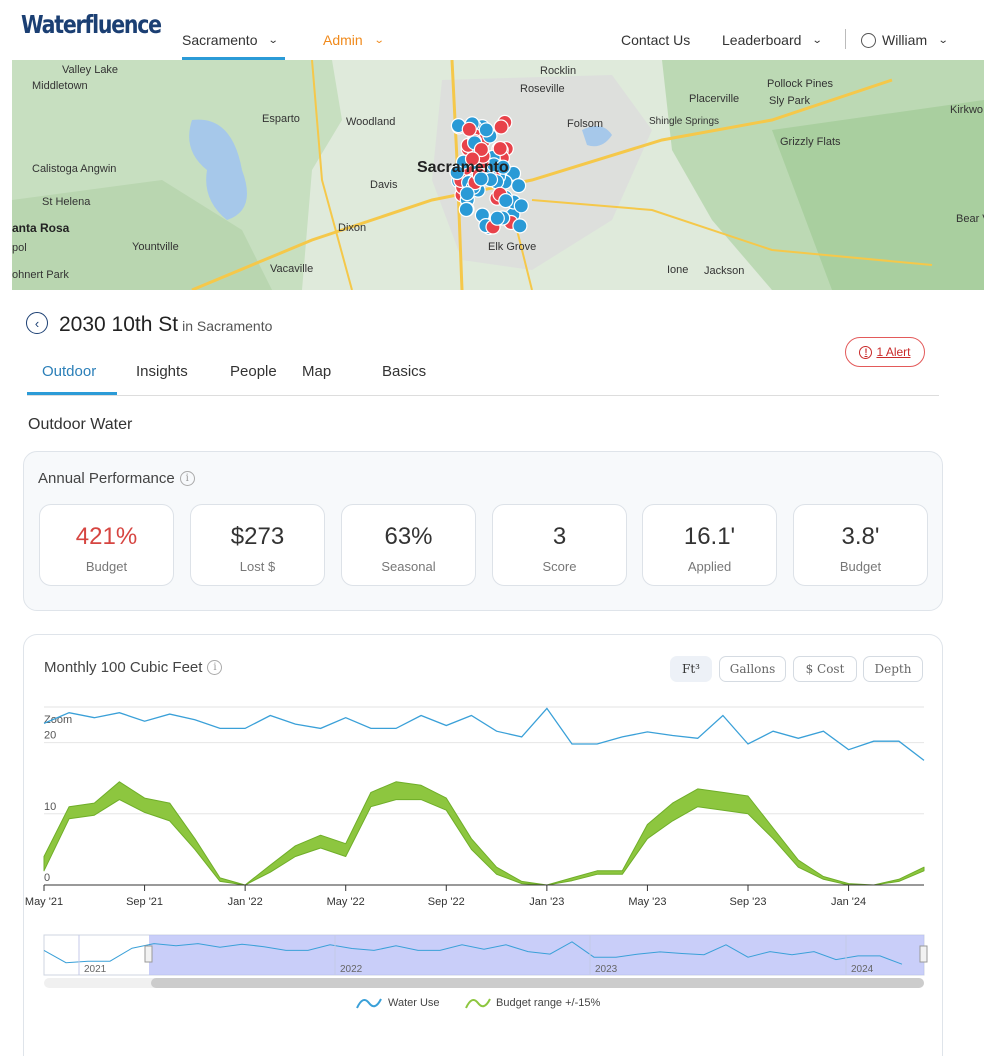 The image size is (984, 1056). I want to click on legend-label: Water Use, so click(414, 1003).